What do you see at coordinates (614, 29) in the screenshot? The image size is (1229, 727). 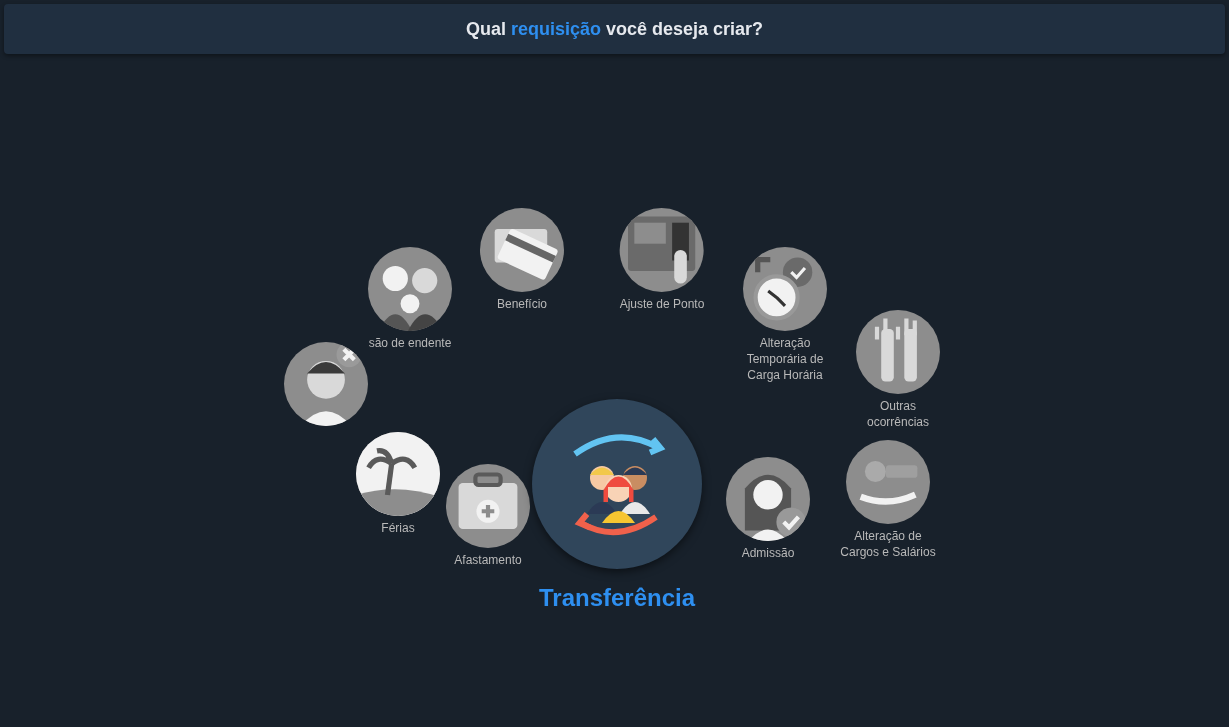 I see `page-title: Qual requisição você deseja criar?` at bounding box center [614, 29].